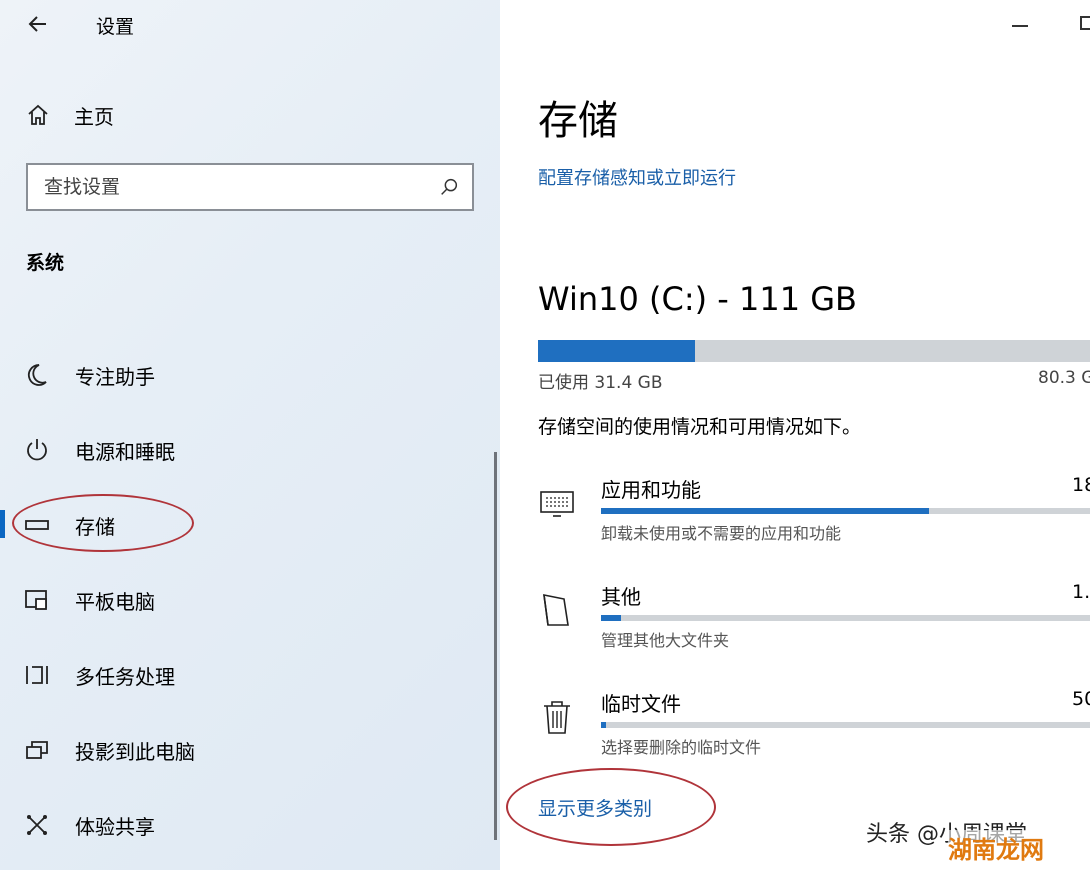 The width and height of the screenshot is (1090, 870). What do you see at coordinates (681, 747) in the screenshot?
I see `category-subtitle: 选择要删除的临时文件` at bounding box center [681, 747].